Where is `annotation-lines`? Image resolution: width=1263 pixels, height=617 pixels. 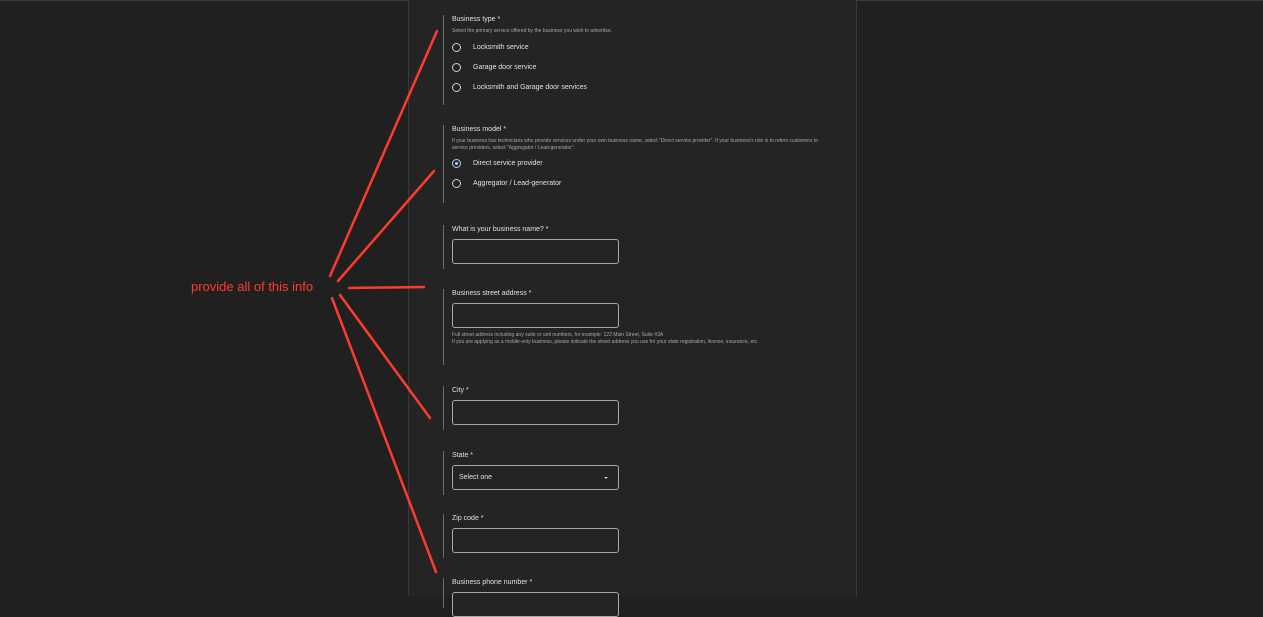
annotation-lines is located at coordinates (383, 301).